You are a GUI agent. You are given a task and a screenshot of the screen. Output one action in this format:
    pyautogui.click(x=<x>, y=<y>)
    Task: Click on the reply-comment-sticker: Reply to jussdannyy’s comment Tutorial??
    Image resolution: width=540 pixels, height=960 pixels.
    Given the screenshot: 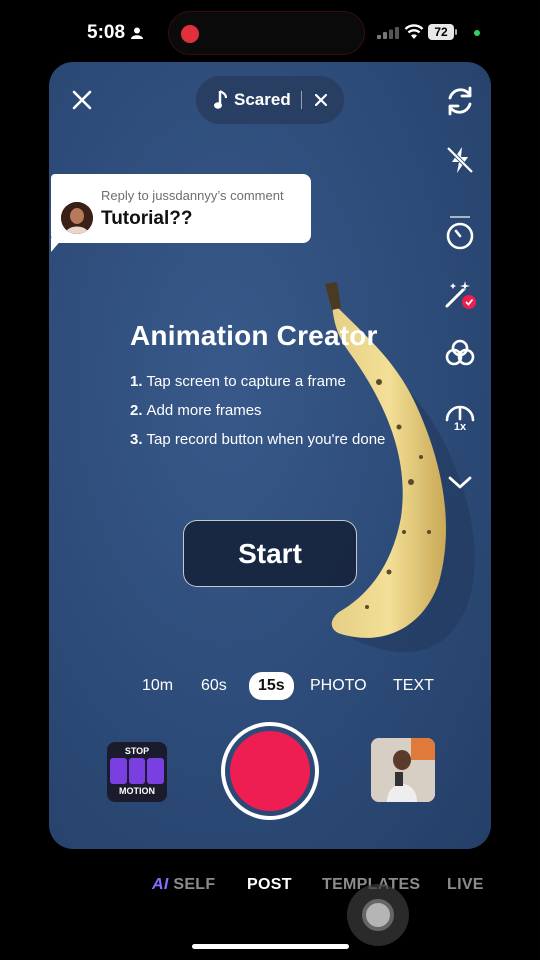 What is the action you would take?
    pyautogui.click(x=181, y=208)
    